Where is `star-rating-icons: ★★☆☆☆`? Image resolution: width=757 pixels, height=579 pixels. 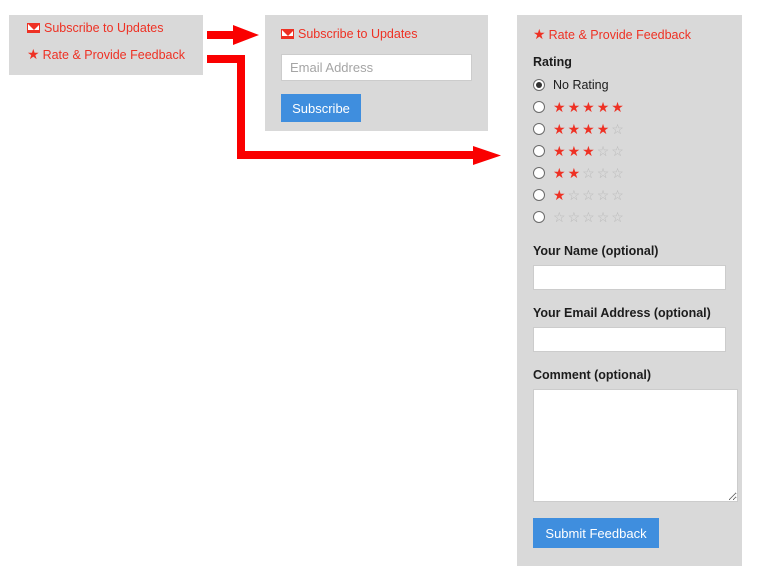
star-rating-icons: ★★☆☆☆ is located at coordinates (589, 173).